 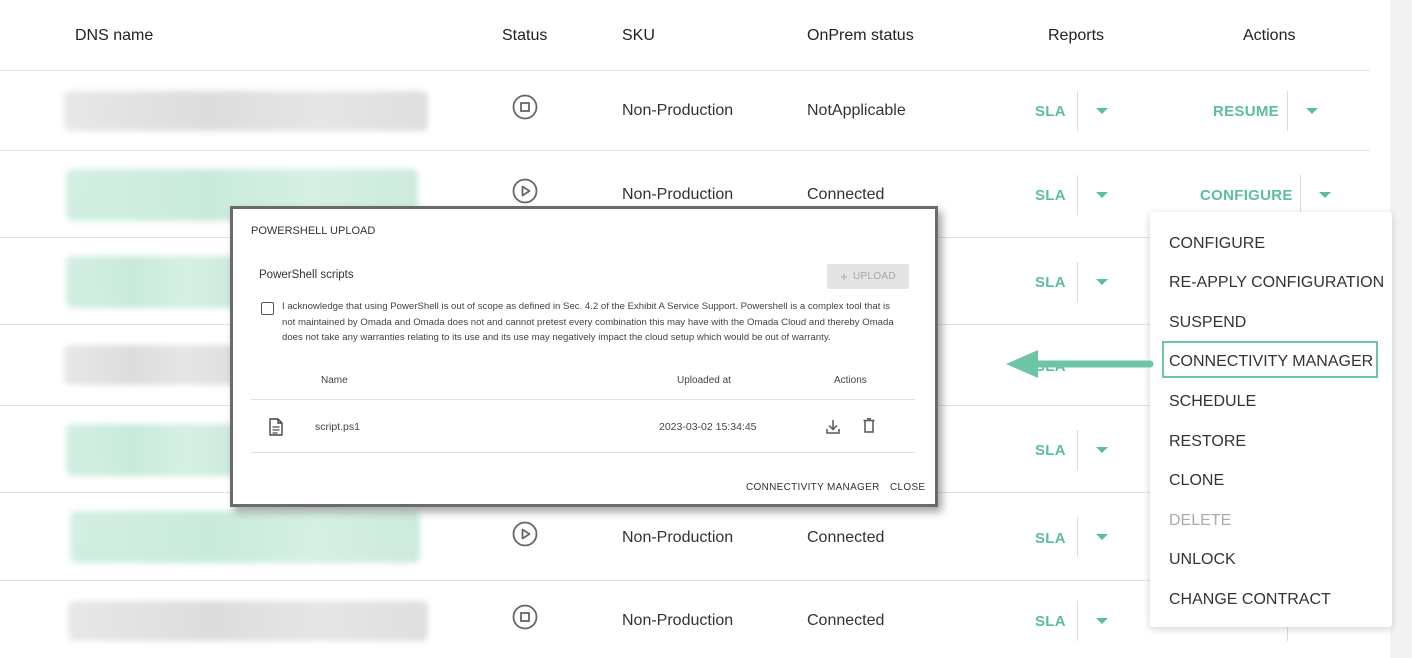 What do you see at coordinates (874, 276) in the screenshot?
I see `upload-label: UPLOAD` at bounding box center [874, 276].